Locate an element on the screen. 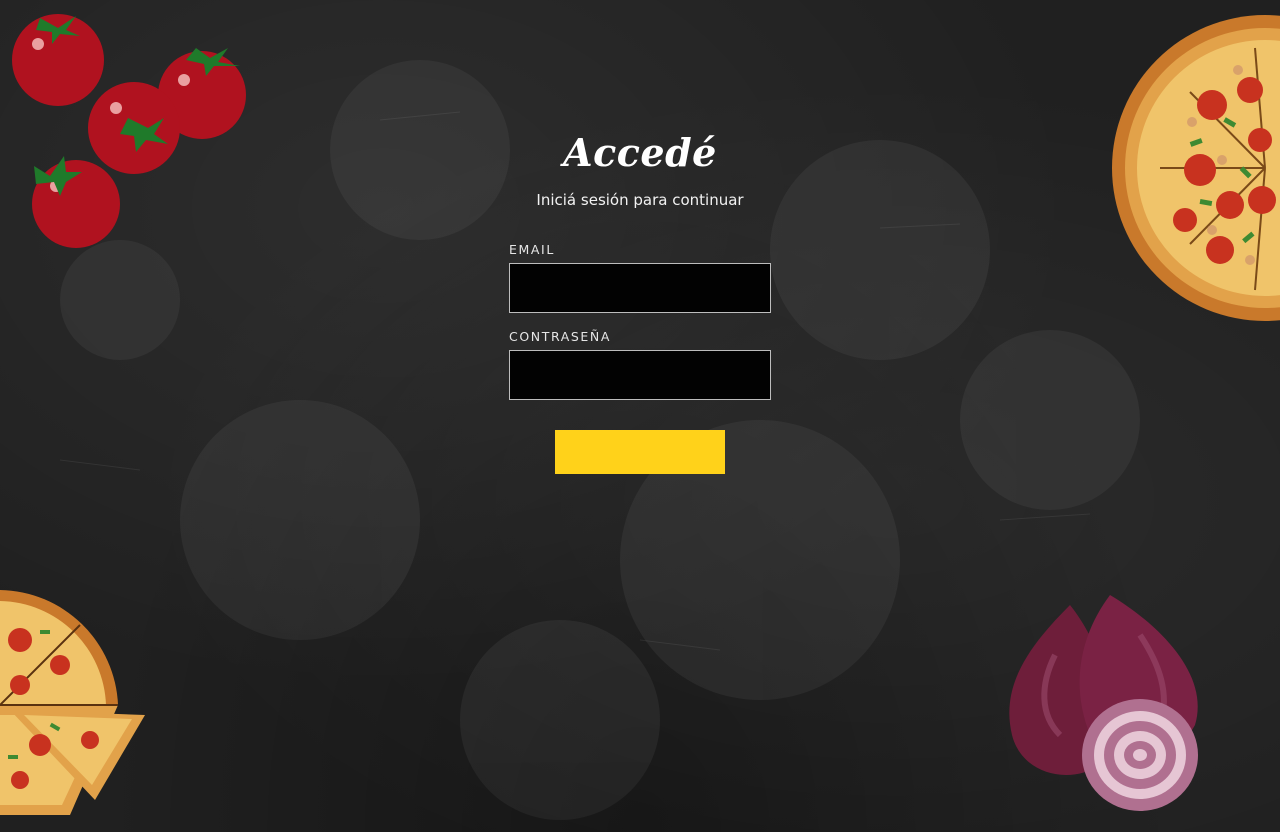 Image resolution: width=1280 pixels, height=832 pixels. submit-button is located at coordinates (640, 452).